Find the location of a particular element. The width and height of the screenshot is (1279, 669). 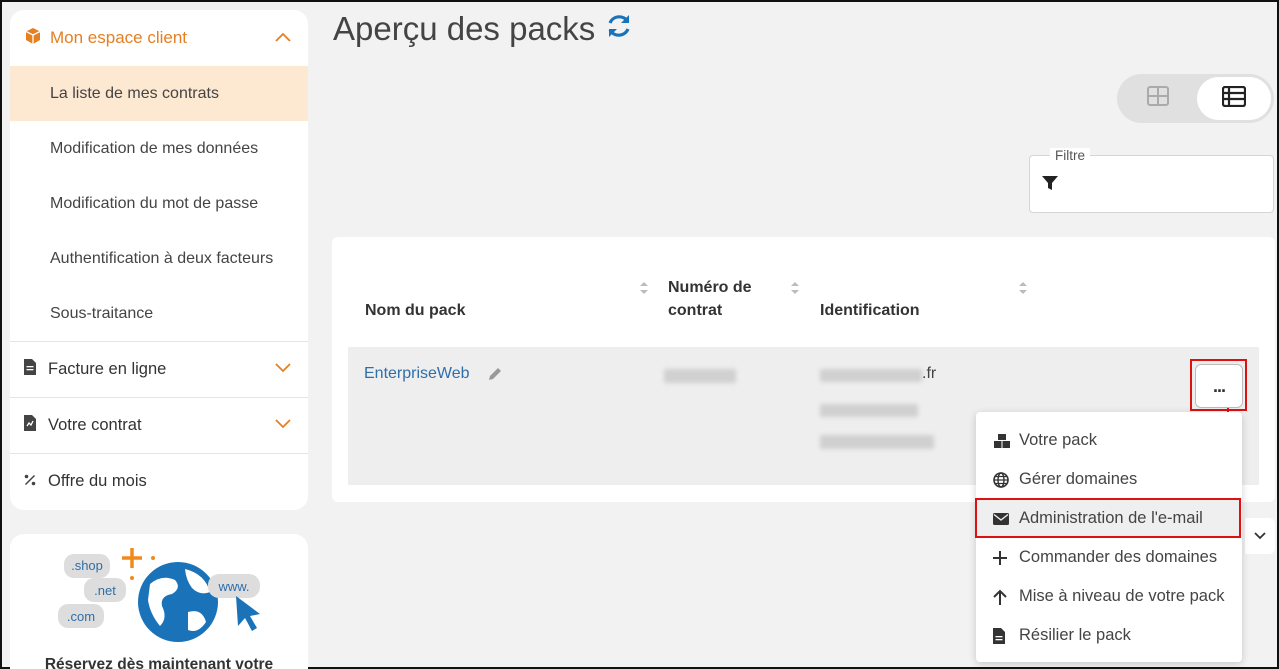

sidebar-section-contract: Votre contrat is located at coordinates (159, 425).